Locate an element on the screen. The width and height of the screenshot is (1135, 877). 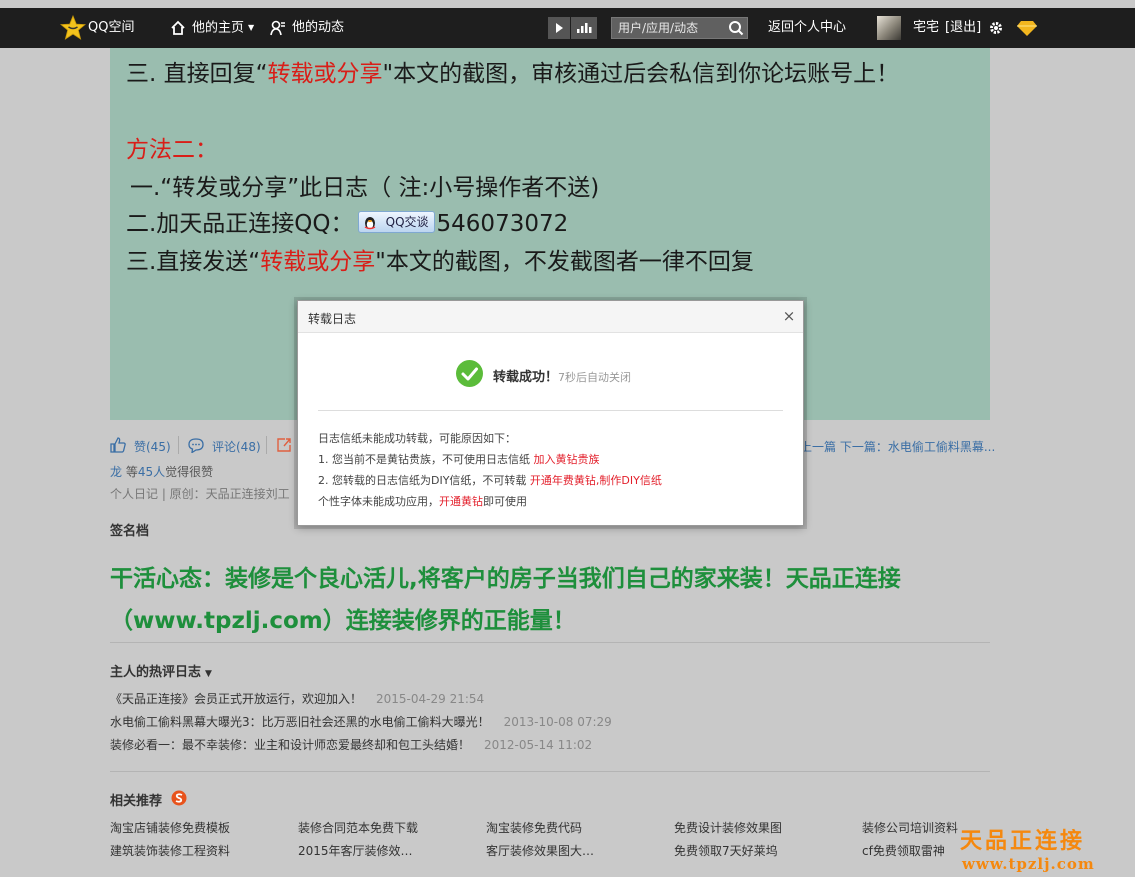
method-two-heading: 方法二： is located at coordinates (172, 150).